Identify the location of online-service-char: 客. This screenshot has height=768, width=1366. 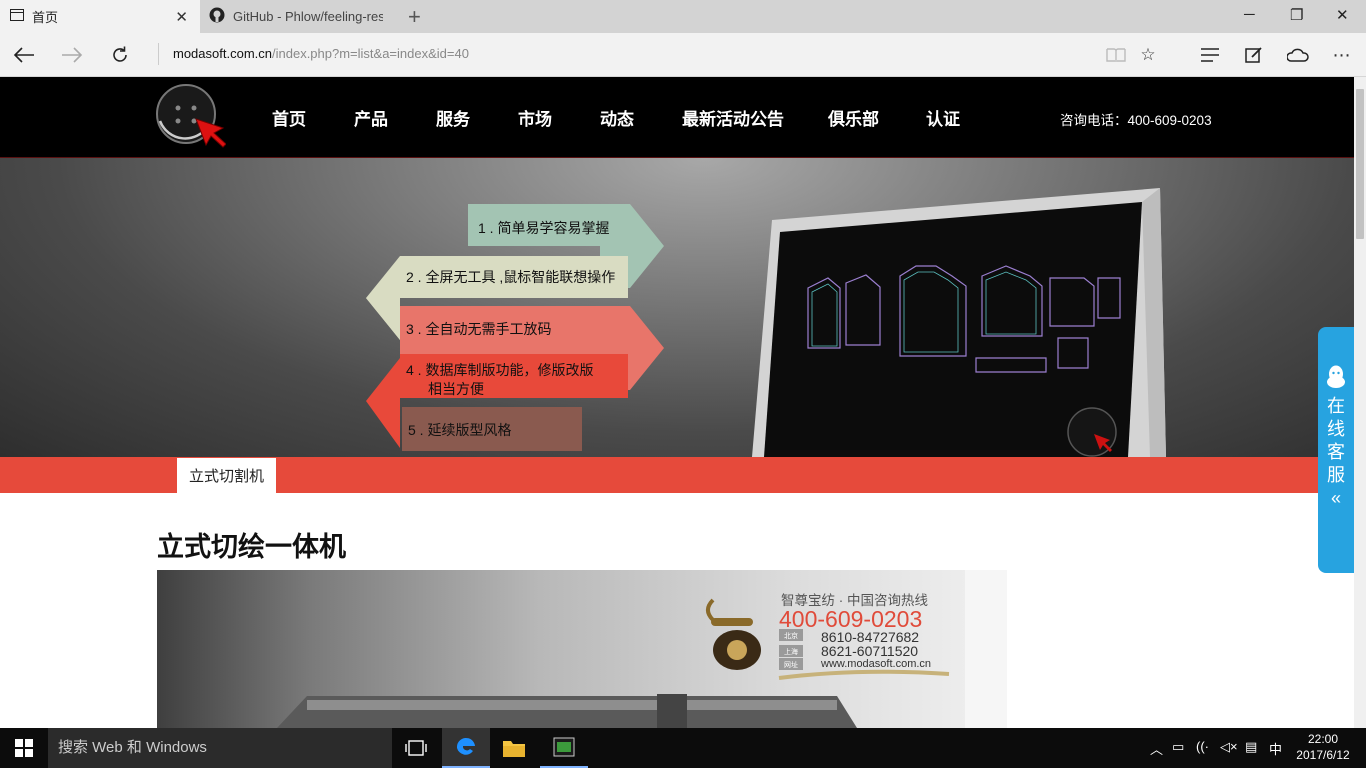
(1336, 452).